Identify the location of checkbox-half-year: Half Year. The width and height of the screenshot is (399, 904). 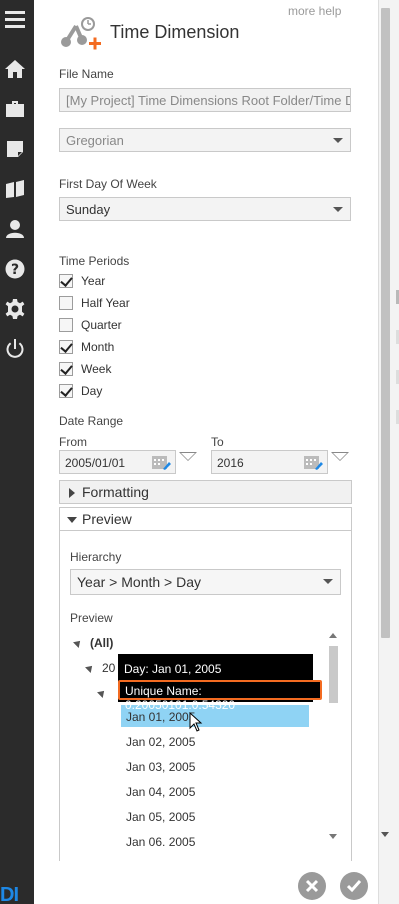
(94, 303).